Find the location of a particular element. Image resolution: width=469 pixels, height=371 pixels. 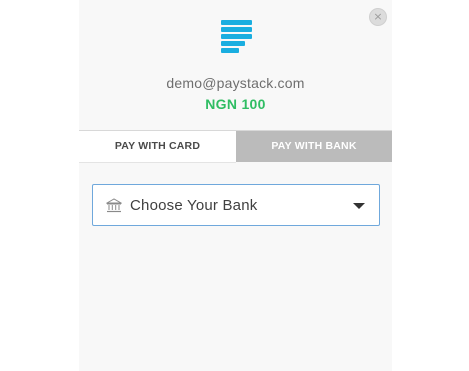

bank-icon is located at coordinates (114, 205).